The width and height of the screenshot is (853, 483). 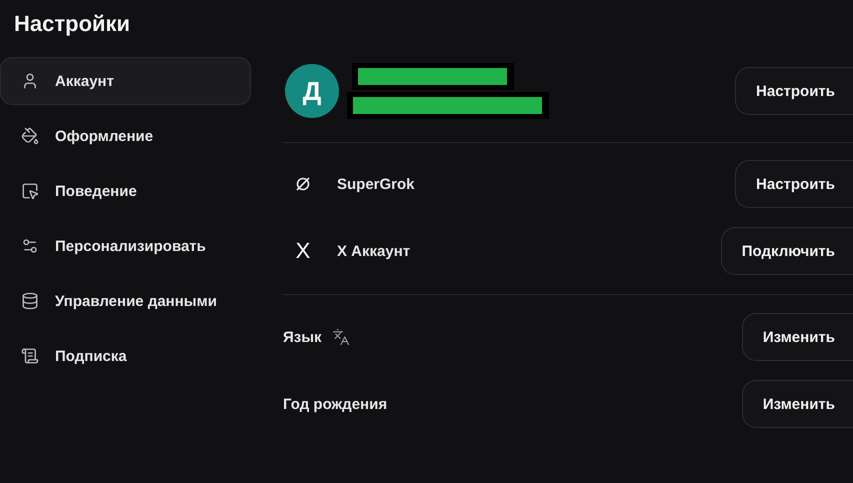 I want to click on sliders-icon, so click(x=30, y=246).